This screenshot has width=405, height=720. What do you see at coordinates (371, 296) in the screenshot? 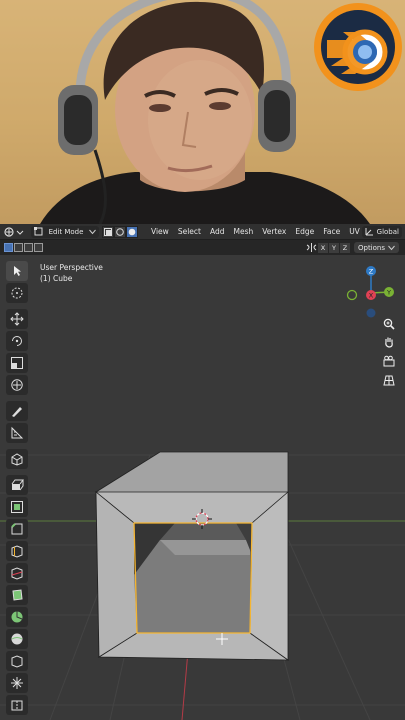
I see `gizmo-x-label: X` at bounding box center [371, 296].